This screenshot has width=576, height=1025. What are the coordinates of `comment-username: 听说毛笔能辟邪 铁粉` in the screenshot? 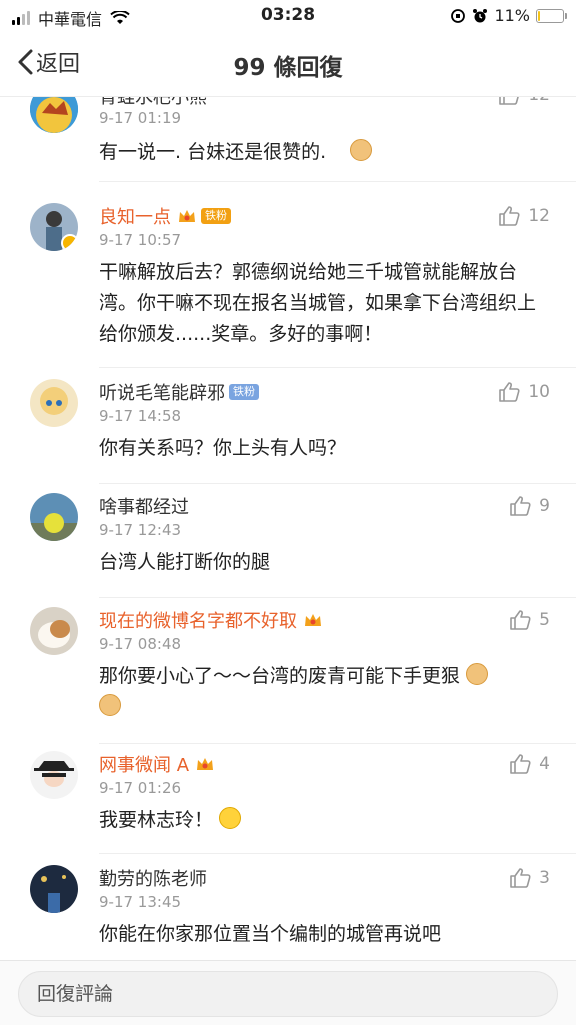 It's located at (179, 392).